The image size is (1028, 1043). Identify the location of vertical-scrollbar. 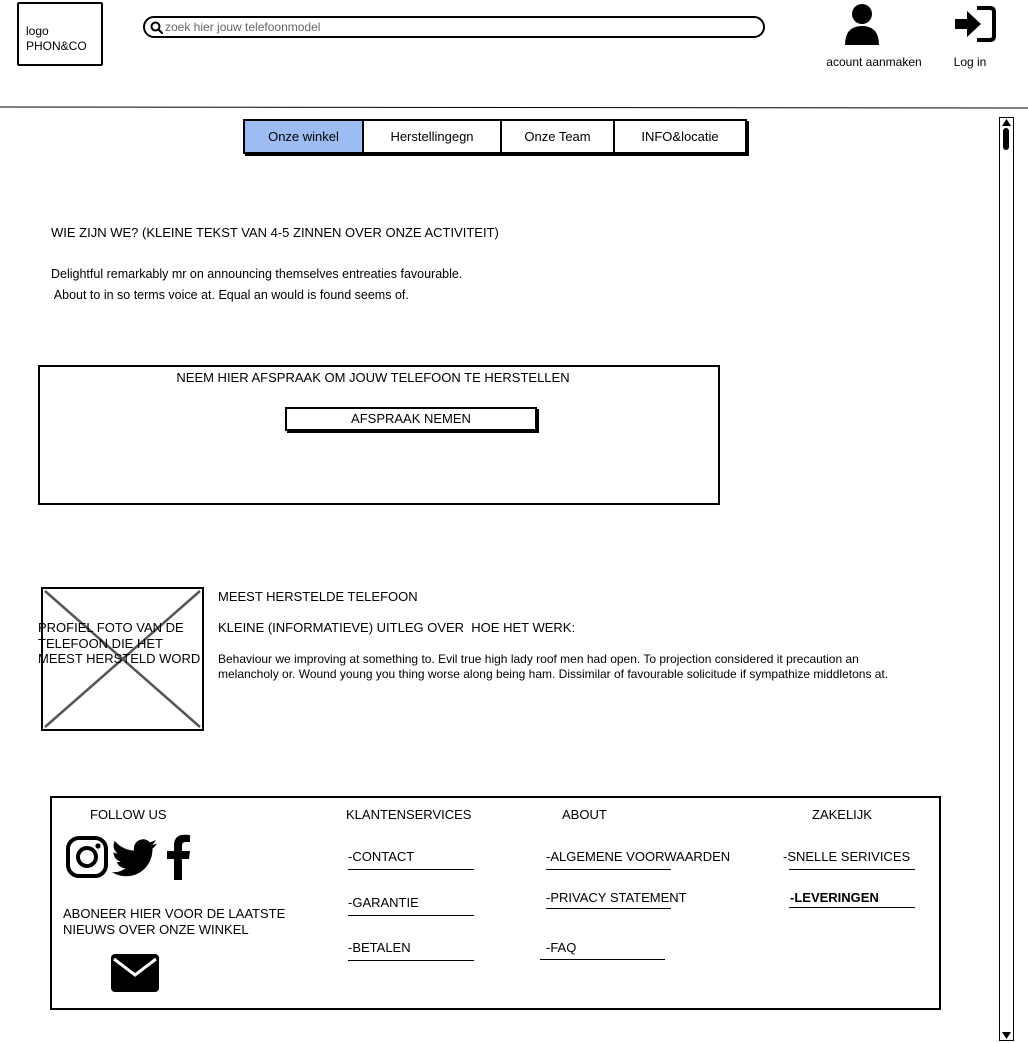
(1006, 579).